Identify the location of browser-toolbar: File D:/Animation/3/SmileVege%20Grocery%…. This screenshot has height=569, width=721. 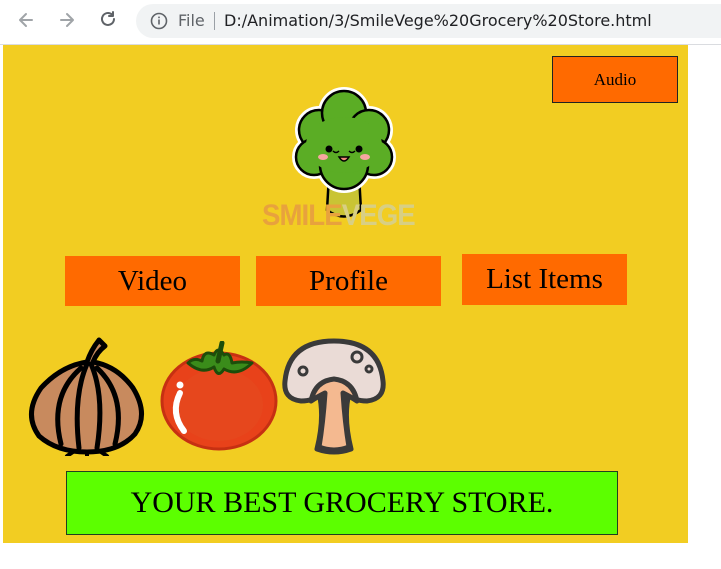
(360, 22).